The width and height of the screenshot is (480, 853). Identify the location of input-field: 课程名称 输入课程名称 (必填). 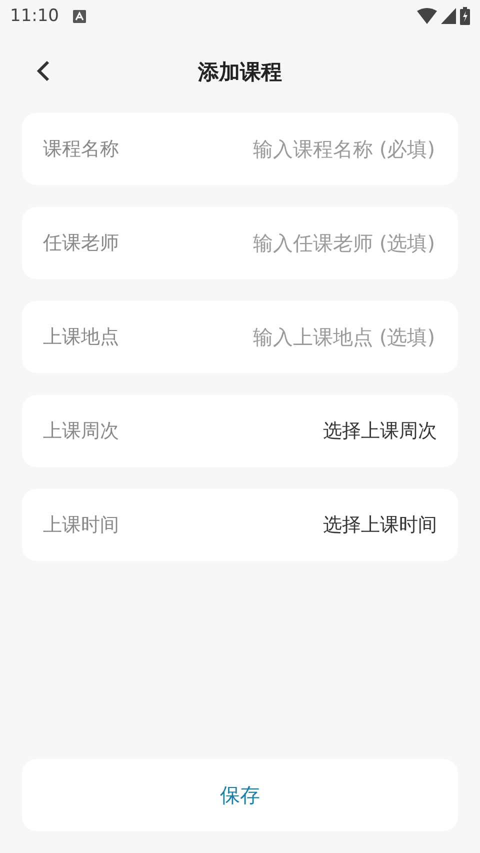
(240, 149).